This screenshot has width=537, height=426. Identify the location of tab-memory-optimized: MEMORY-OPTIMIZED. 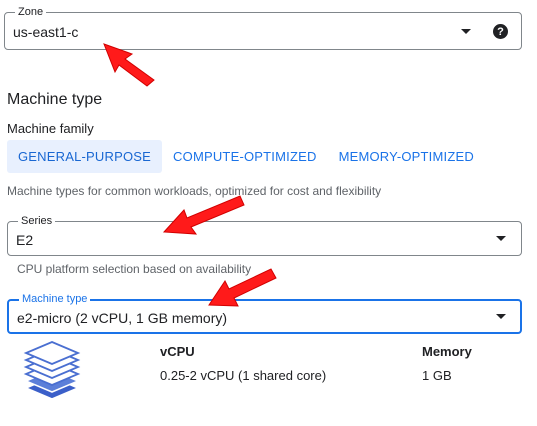
(406, 156).